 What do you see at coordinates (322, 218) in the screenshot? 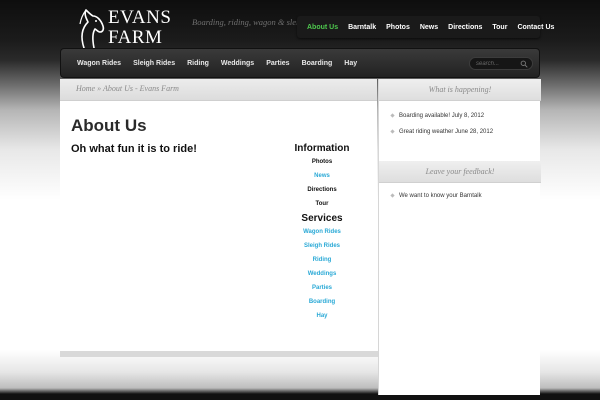
I see `services-heading: Services` at bounding box center [322, 218].